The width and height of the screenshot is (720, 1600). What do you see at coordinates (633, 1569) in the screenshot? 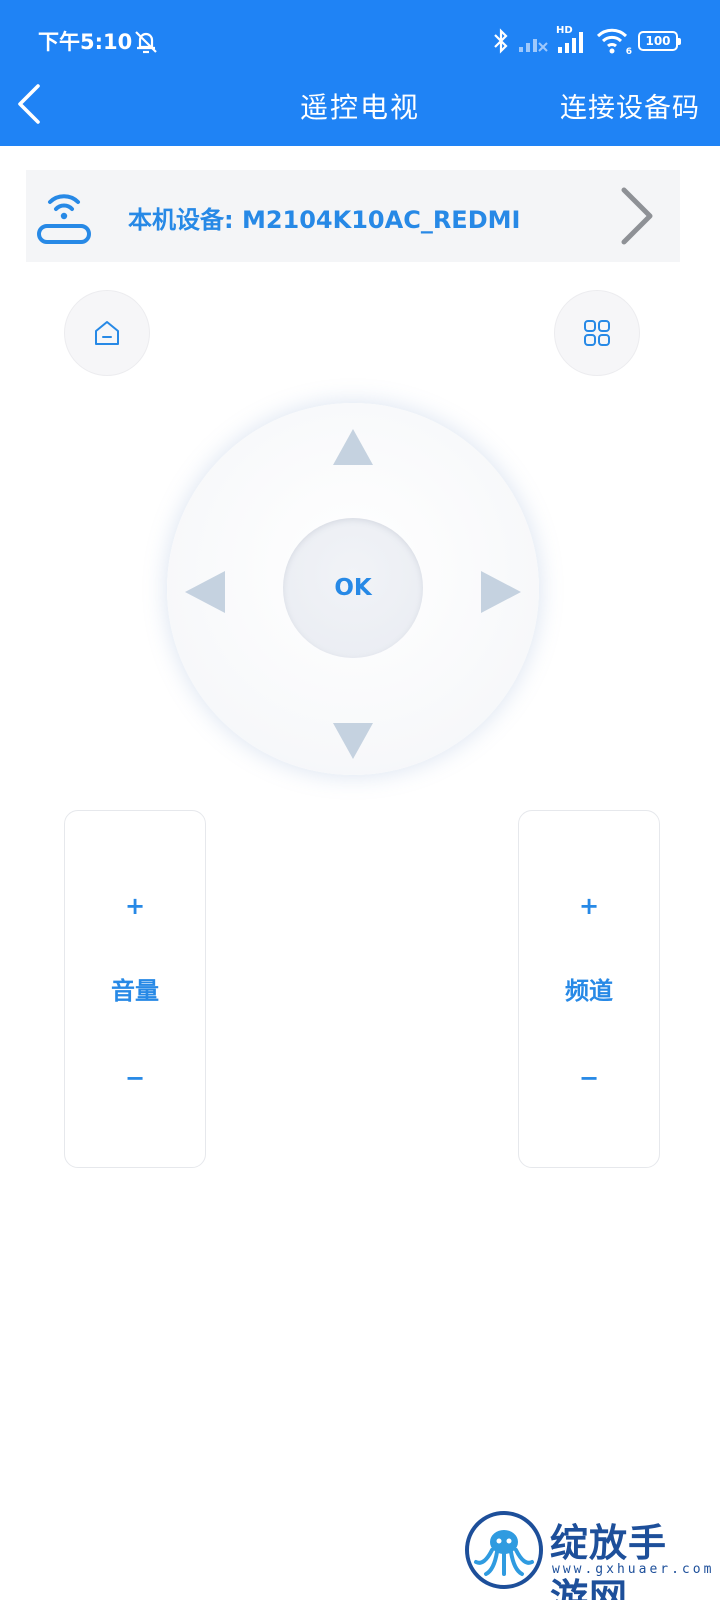
I see `watermark-url: www.gxhuaer.com` at bounding box center [633, 1569].